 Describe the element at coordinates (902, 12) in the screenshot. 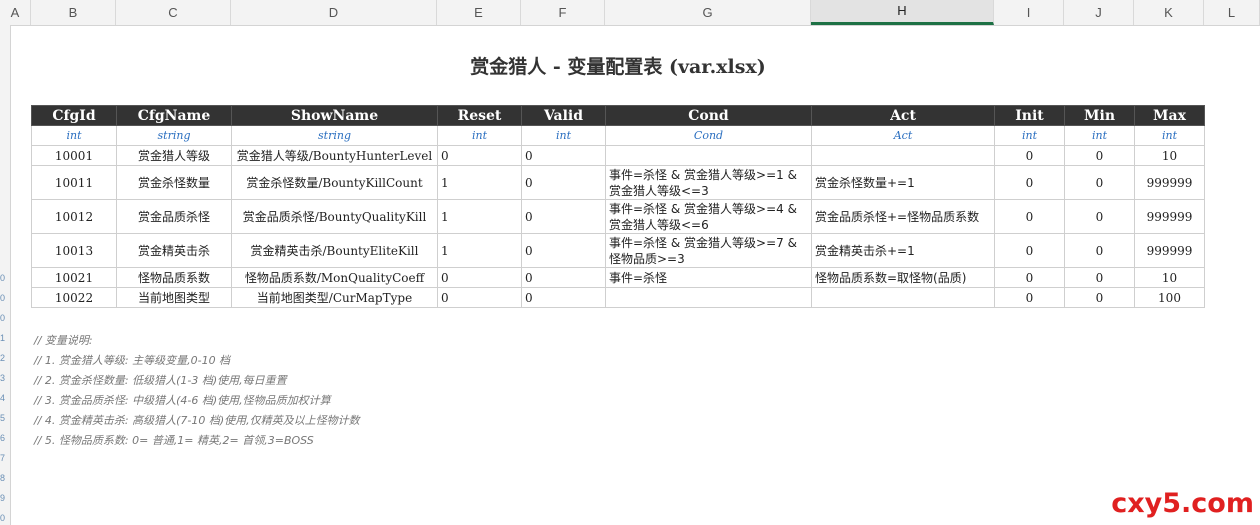

I see `column-header-h: H` at that location.